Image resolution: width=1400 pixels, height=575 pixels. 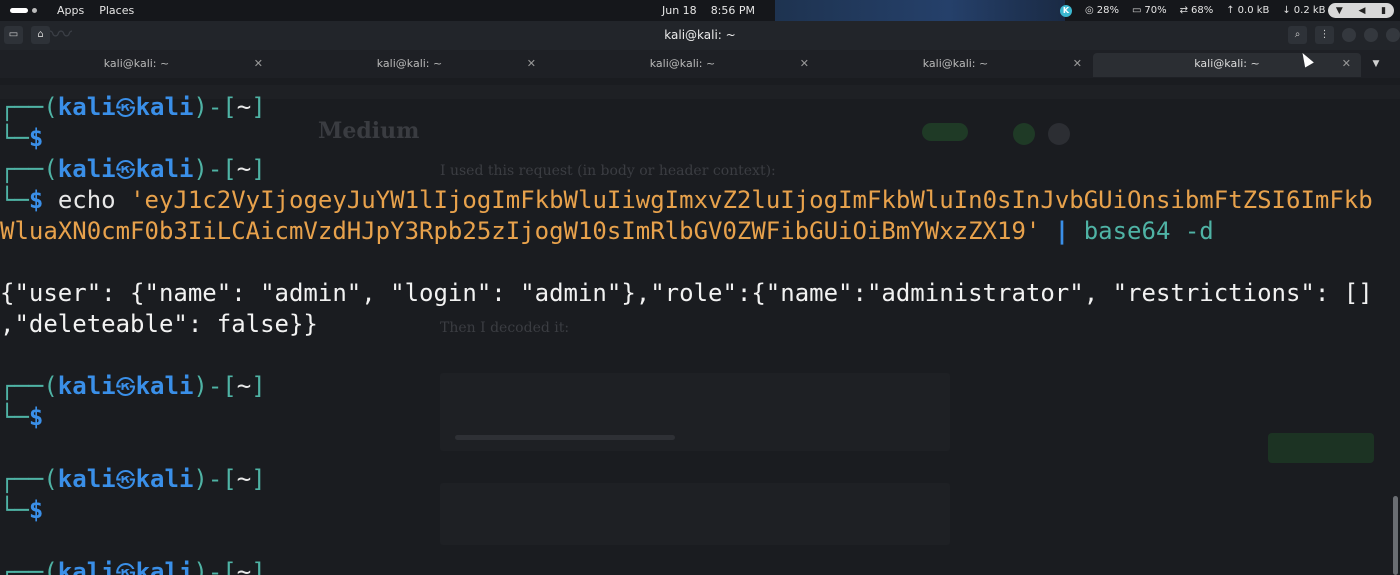 I want to click on tab-3: kali@kali: ~ ✕, so click(x=682, y=64).